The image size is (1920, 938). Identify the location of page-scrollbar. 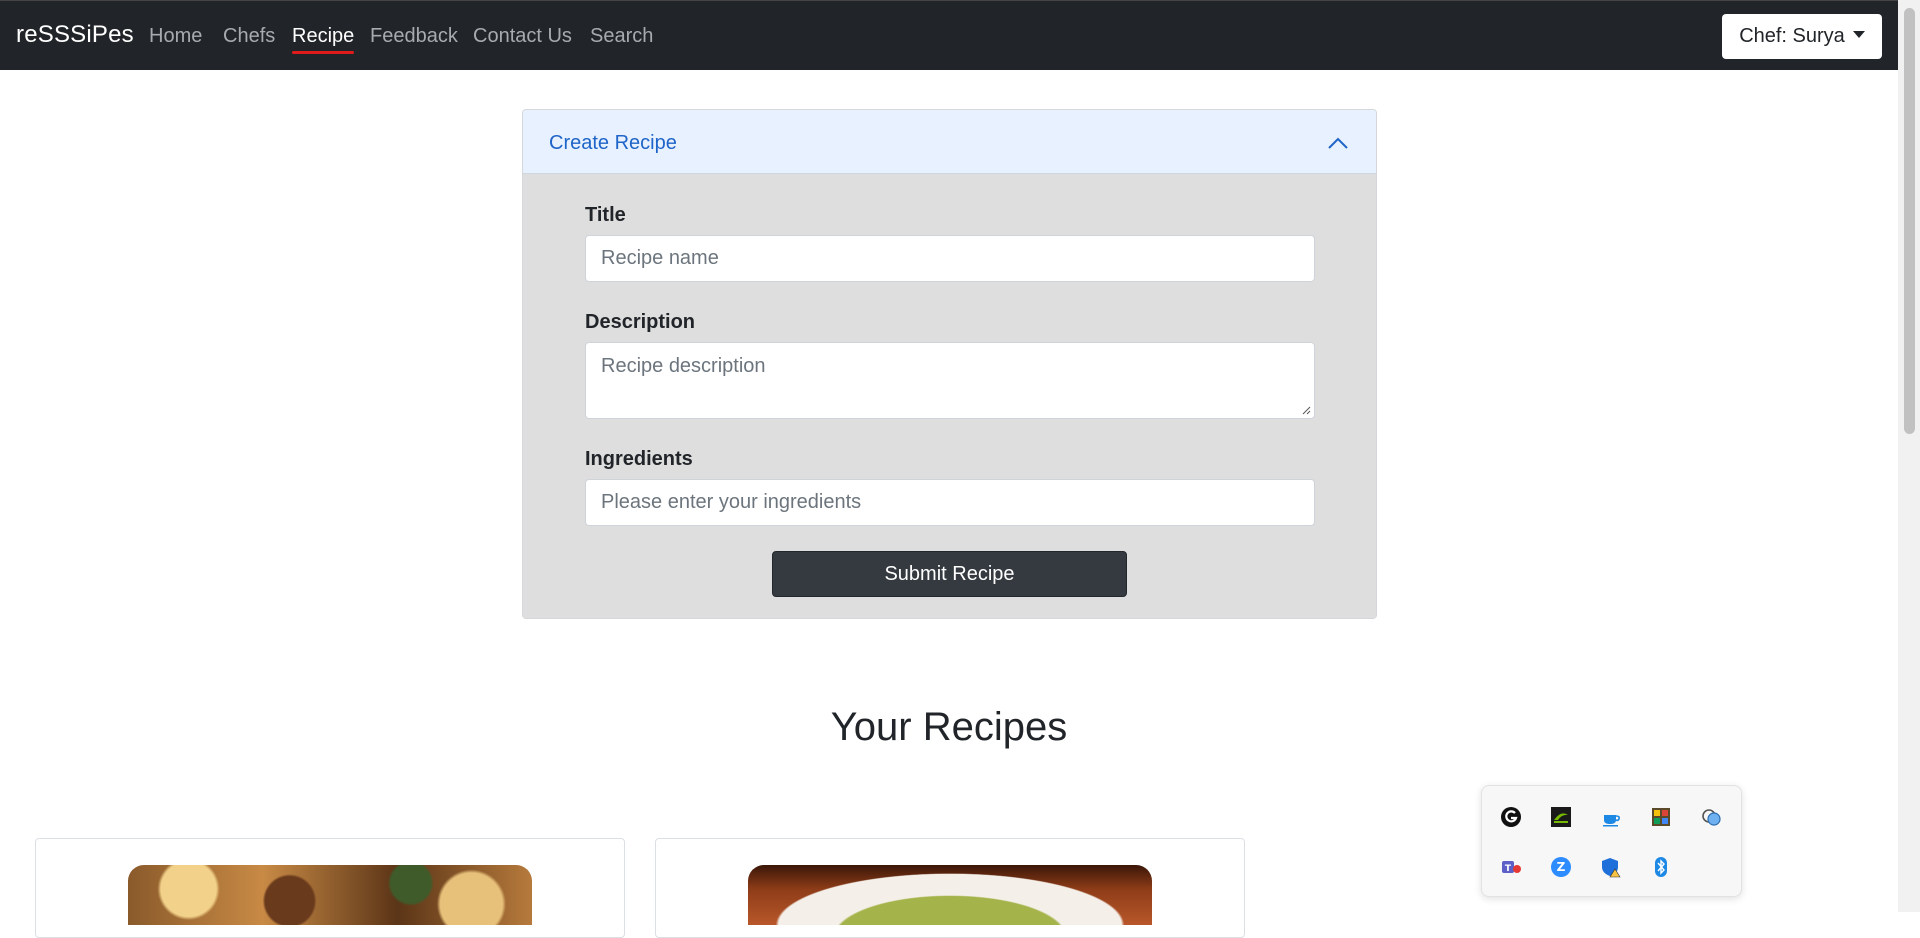
(1909, 456).